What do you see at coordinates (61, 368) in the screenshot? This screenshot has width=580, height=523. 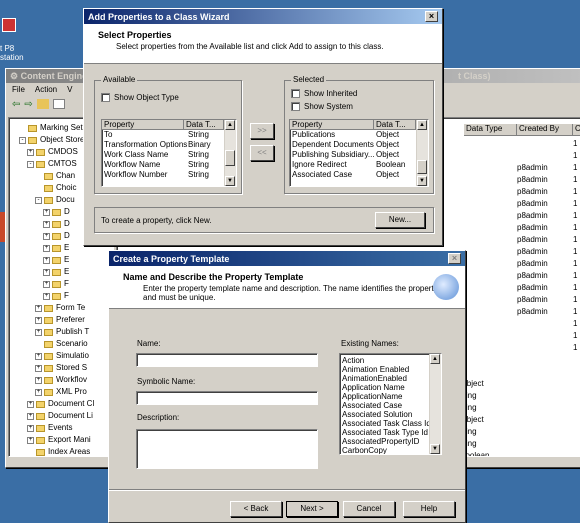 I see `tree-item: + Stored S` at bounding box center [61, 368].